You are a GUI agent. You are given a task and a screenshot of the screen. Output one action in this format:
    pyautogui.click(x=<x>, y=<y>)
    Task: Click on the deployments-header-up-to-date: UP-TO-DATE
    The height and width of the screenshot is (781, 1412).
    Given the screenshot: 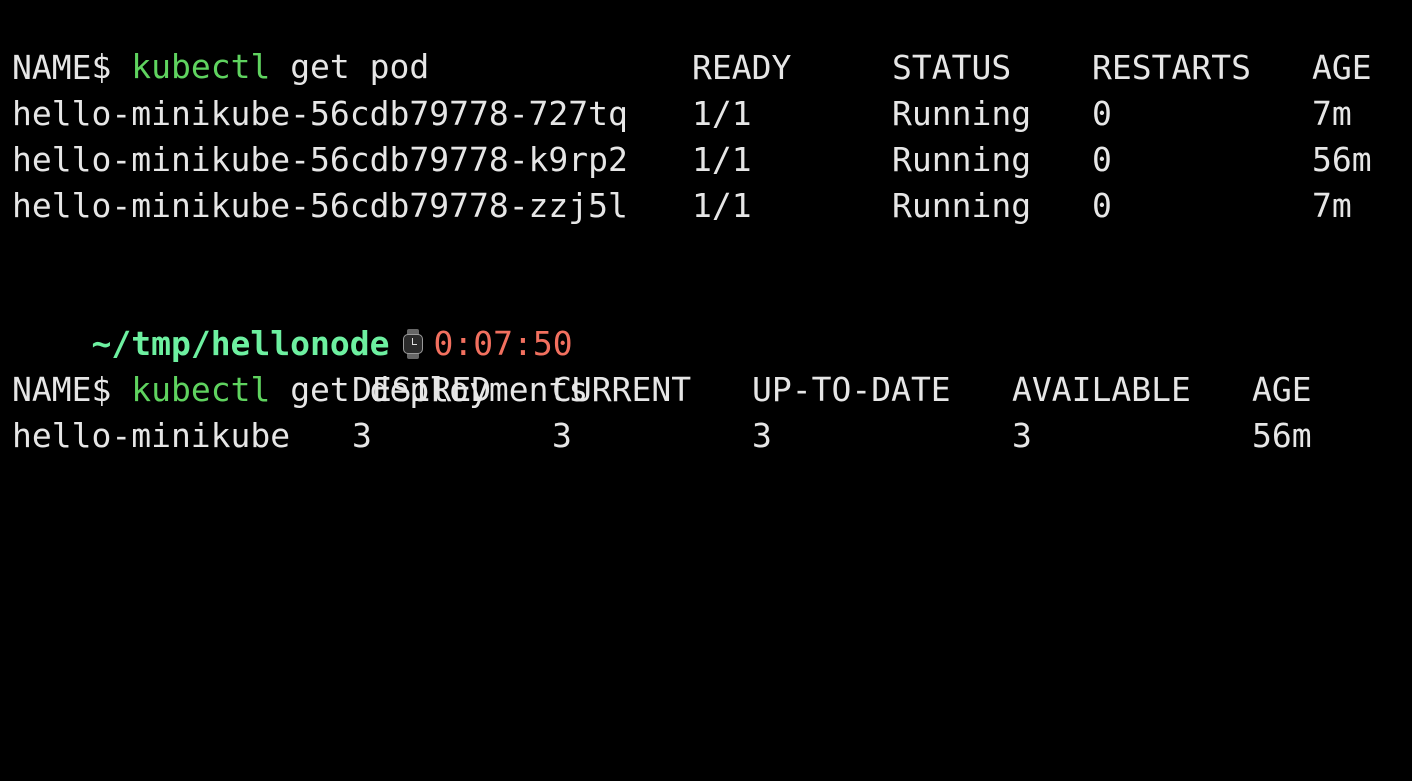 What is the action you would take?
    pyautogui.click(x=851, y=389)
    